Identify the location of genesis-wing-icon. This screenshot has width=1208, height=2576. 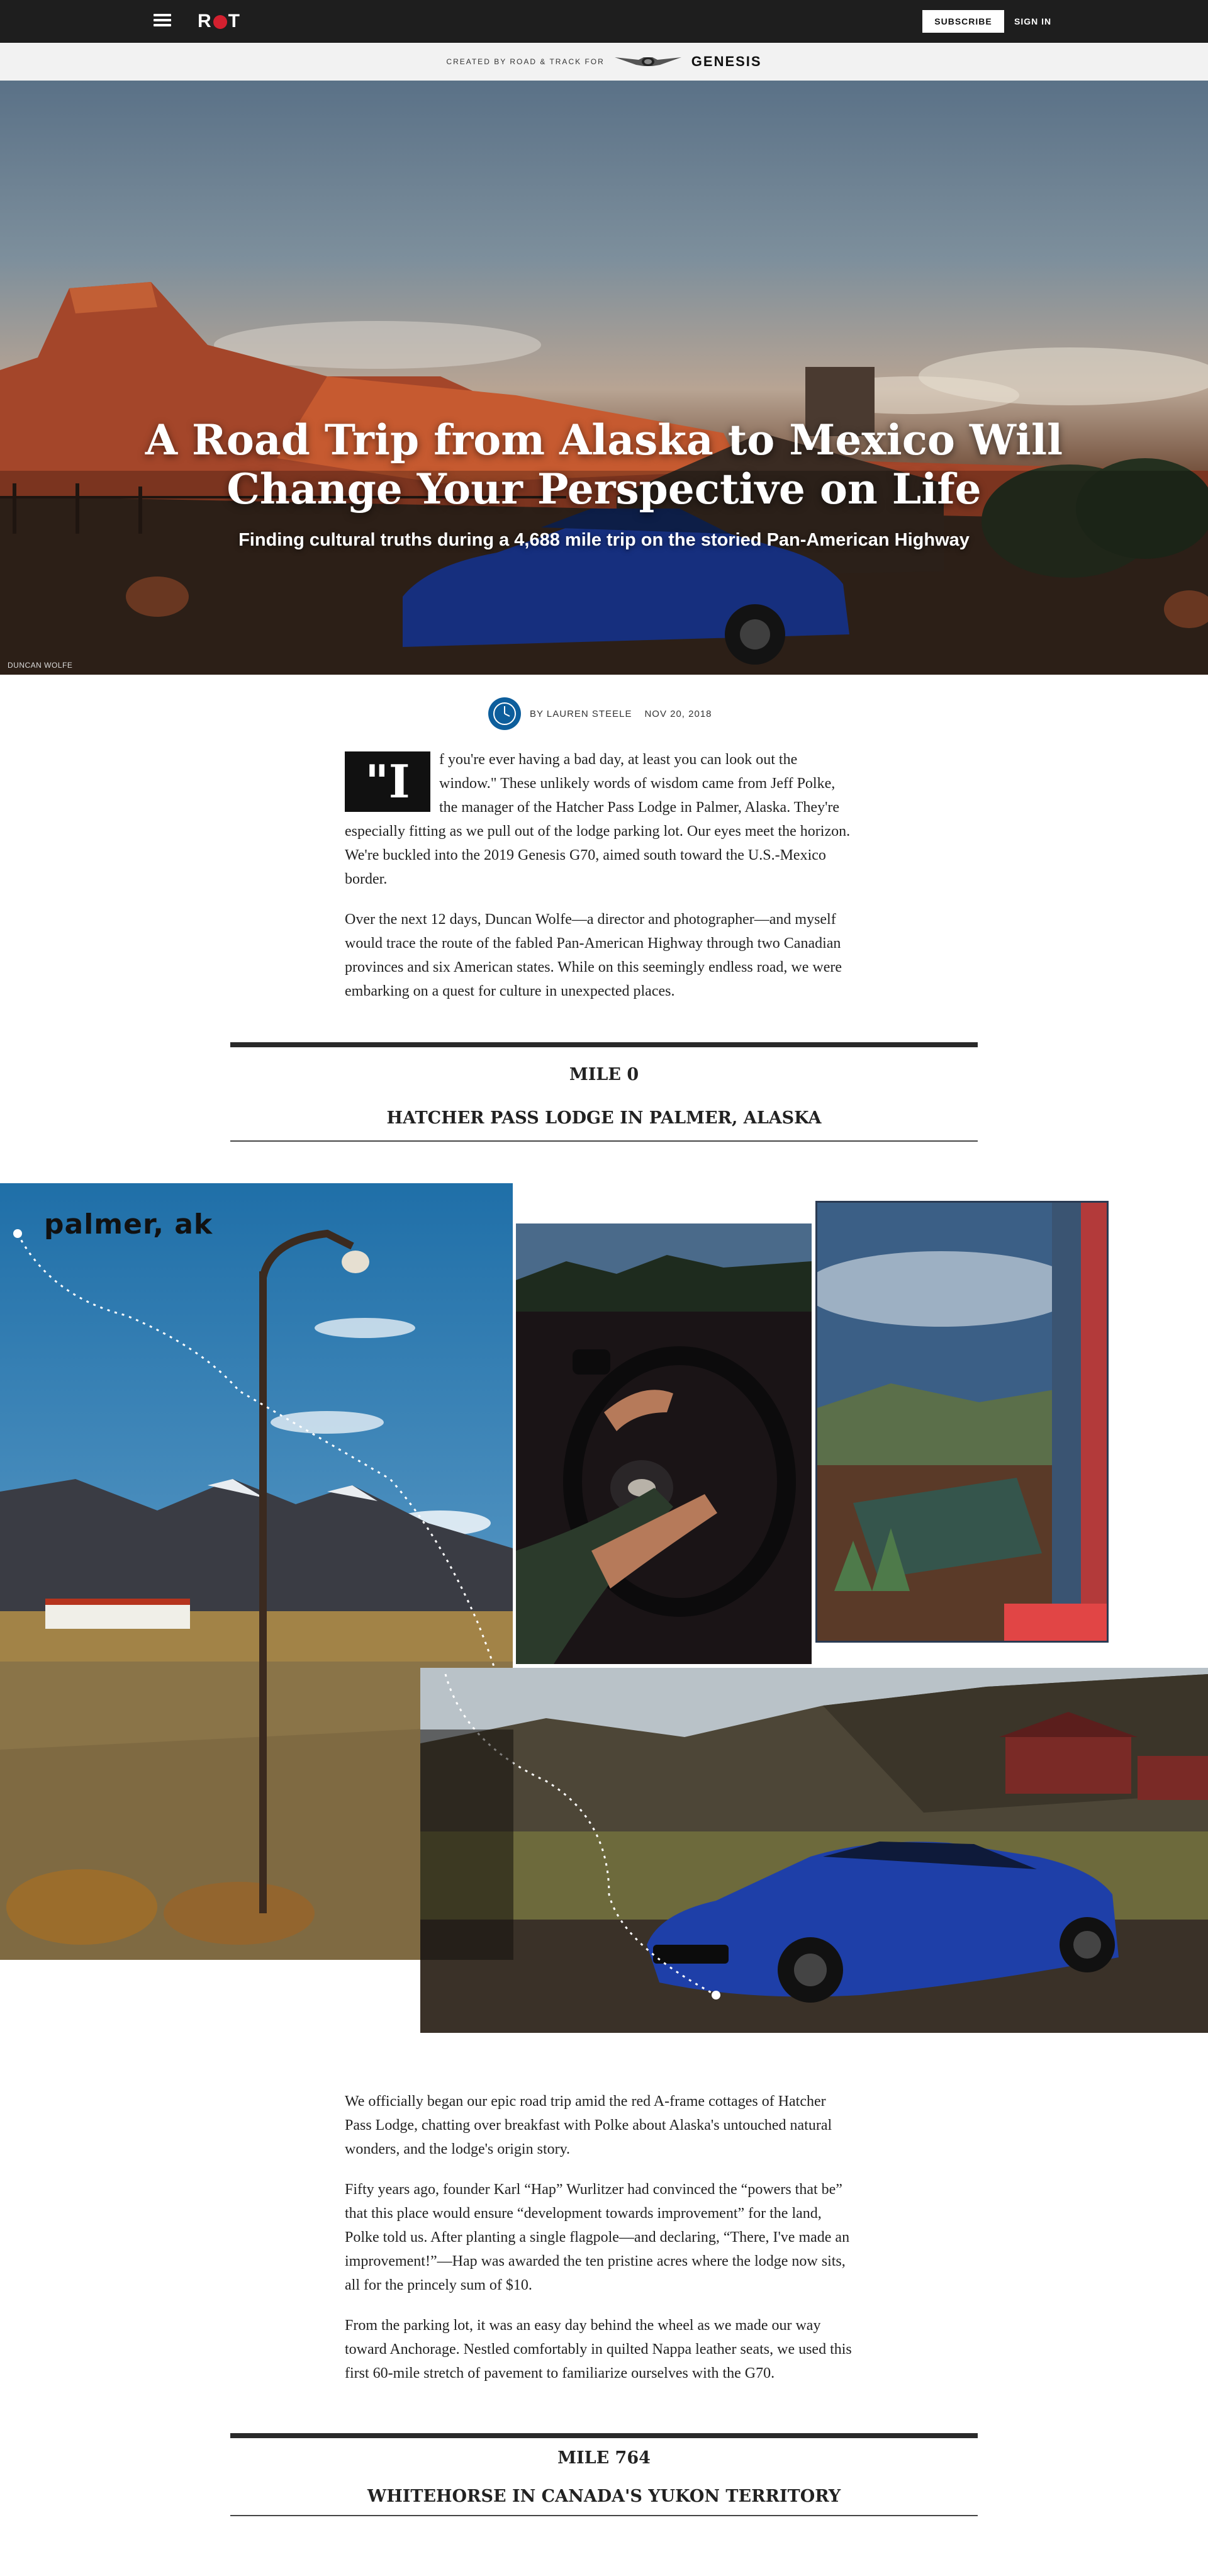
(647, 61).